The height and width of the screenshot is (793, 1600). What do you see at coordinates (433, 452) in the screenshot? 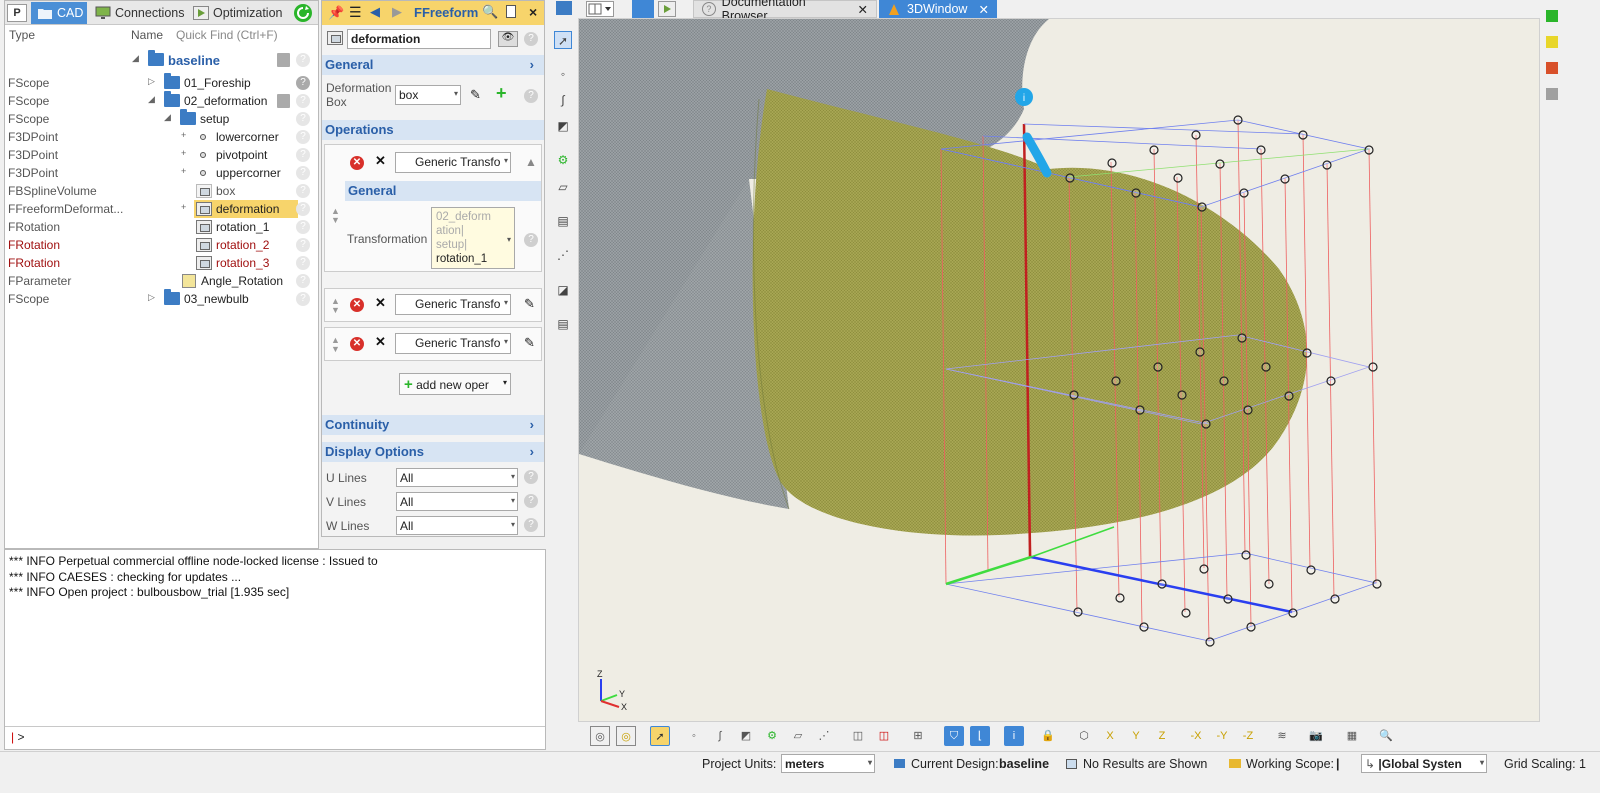
I see `section-display-options: Display Options ›` at bounding box center [433, 452].